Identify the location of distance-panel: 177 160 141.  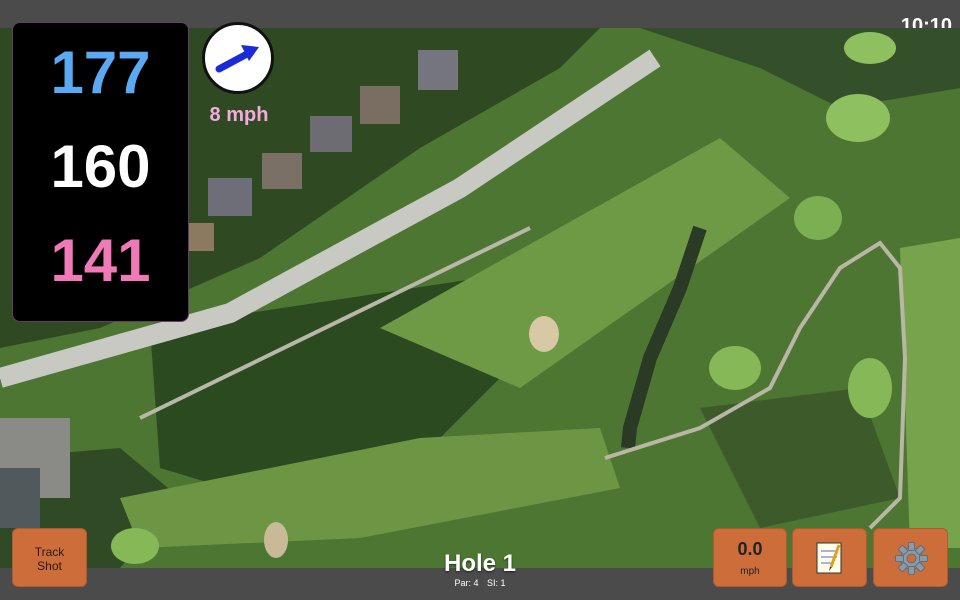
(100, 172).